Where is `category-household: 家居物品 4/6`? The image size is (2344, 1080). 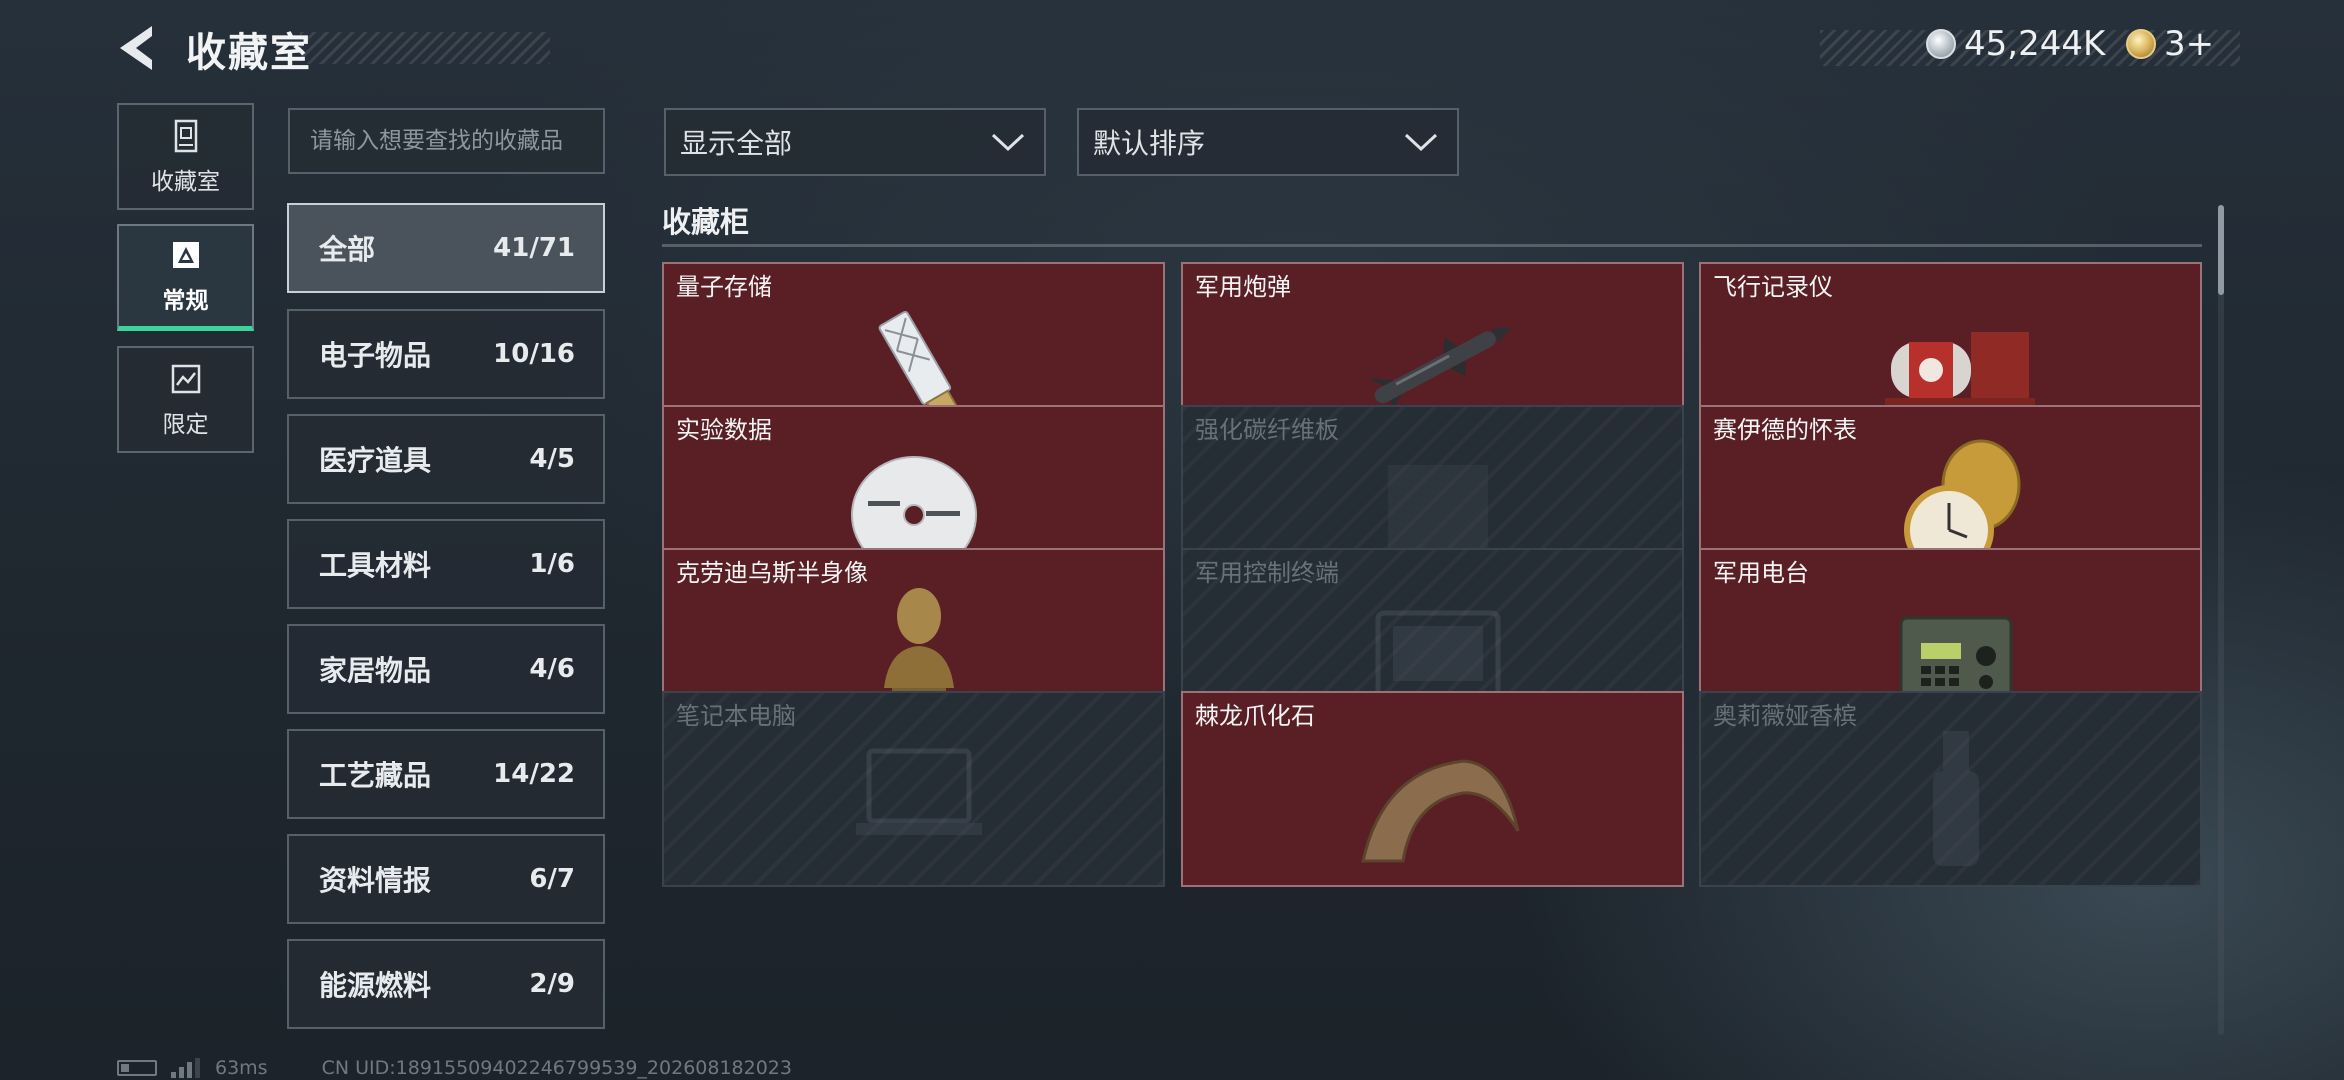 category-household: 家居物品 4/6 is located at coordinates (446, 669).